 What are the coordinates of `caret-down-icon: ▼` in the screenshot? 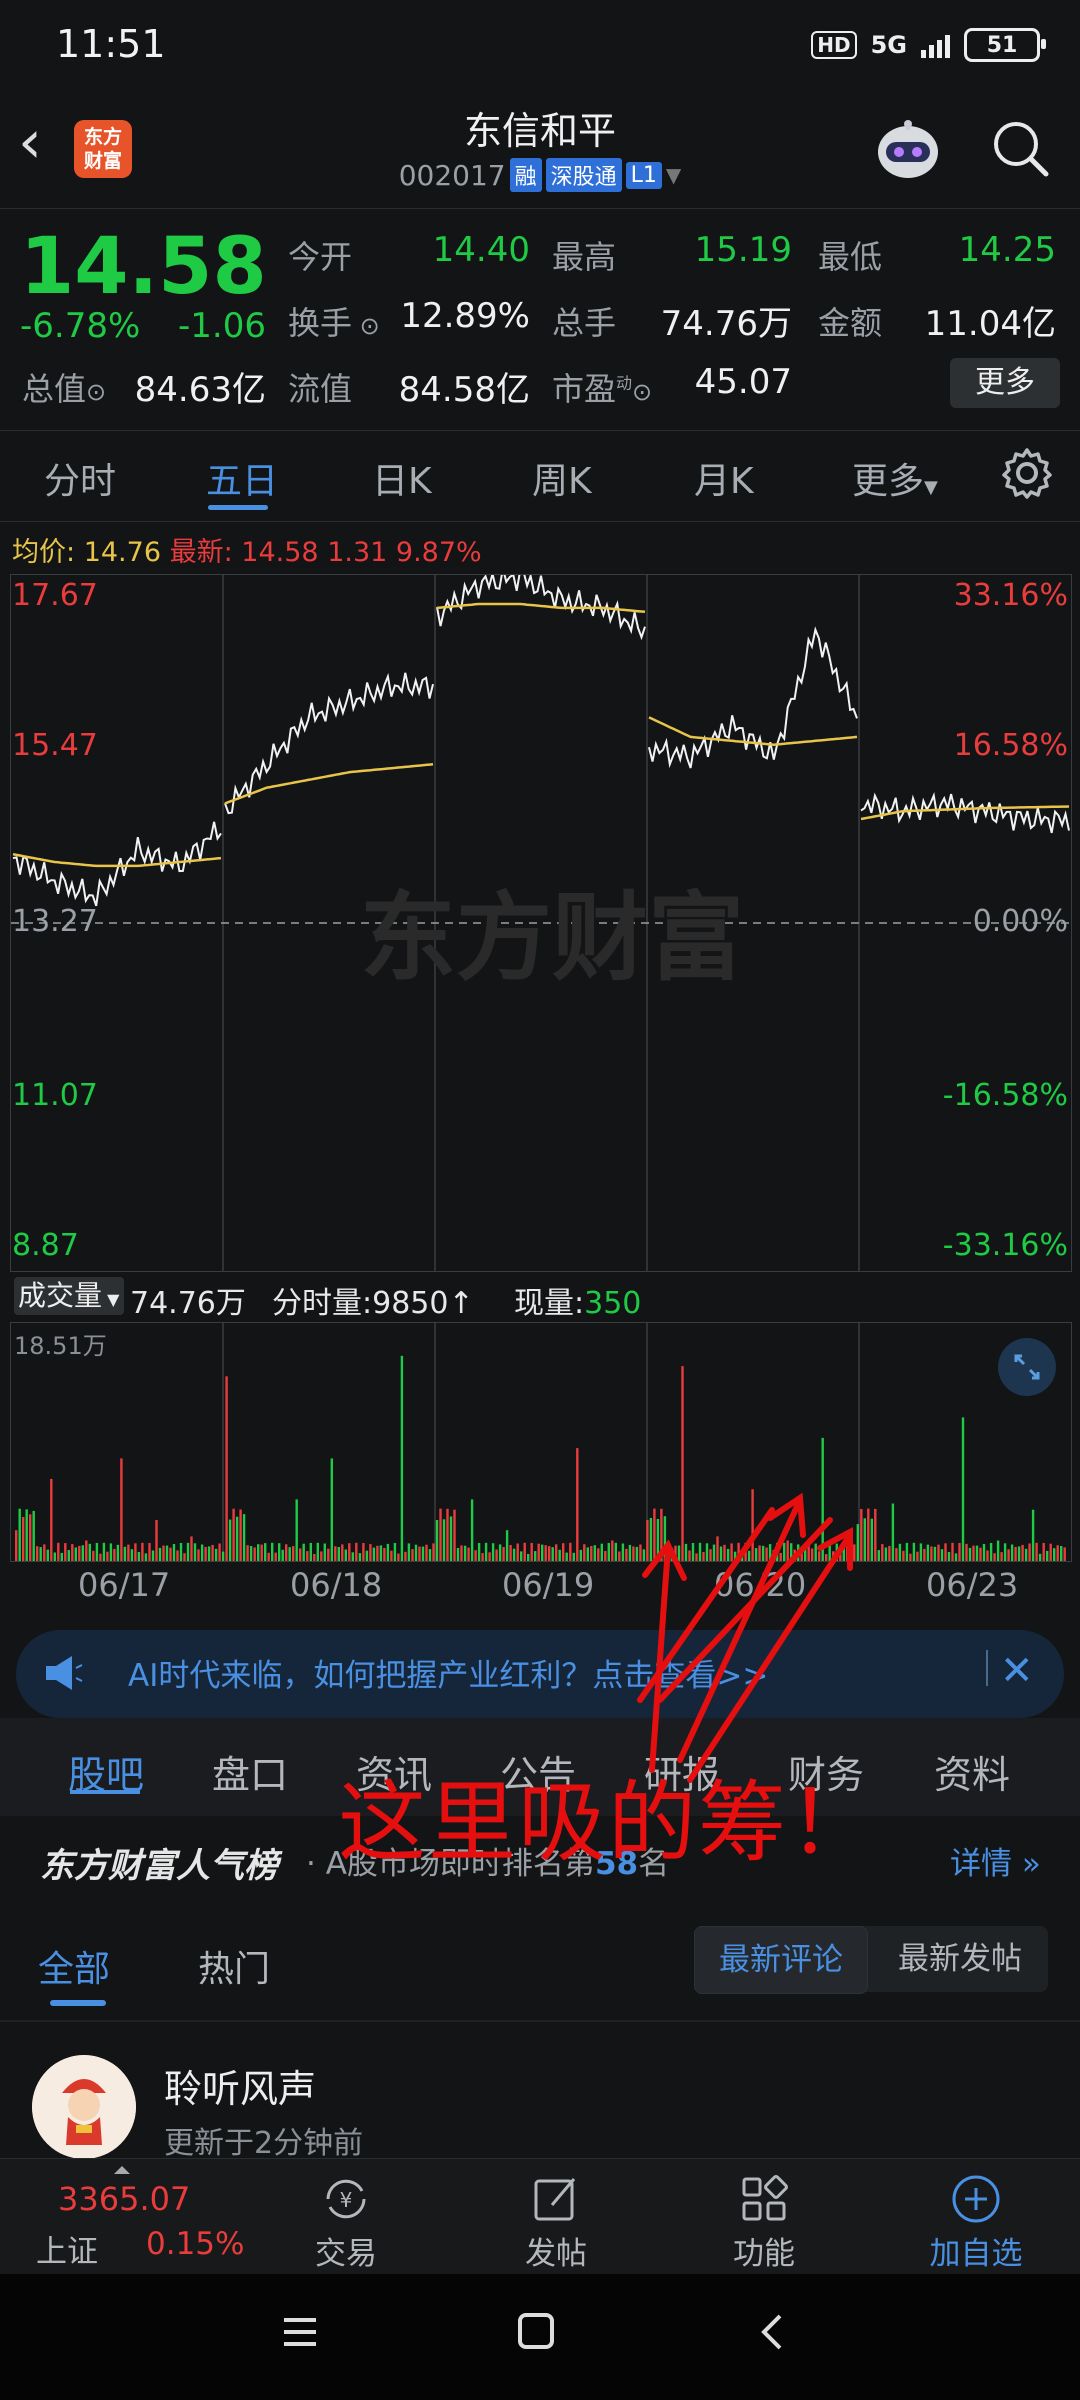 It's located at (931, 487).